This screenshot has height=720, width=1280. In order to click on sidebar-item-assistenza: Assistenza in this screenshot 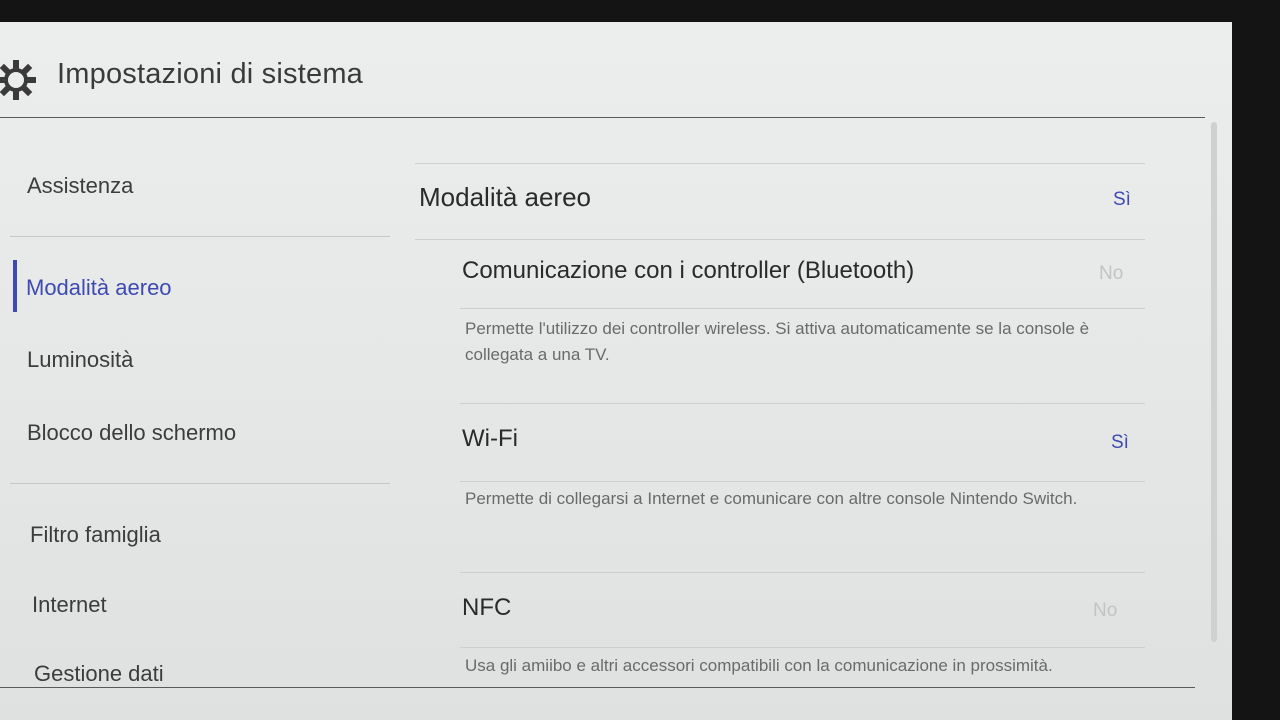, I will do `click(80, 186)`.